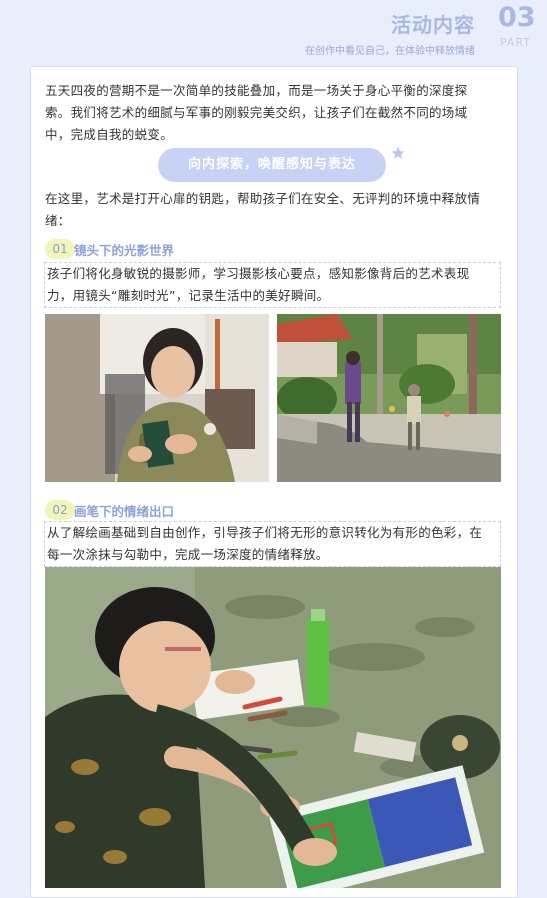  I want to click on section-number-badge: 02, so click(60, 510).